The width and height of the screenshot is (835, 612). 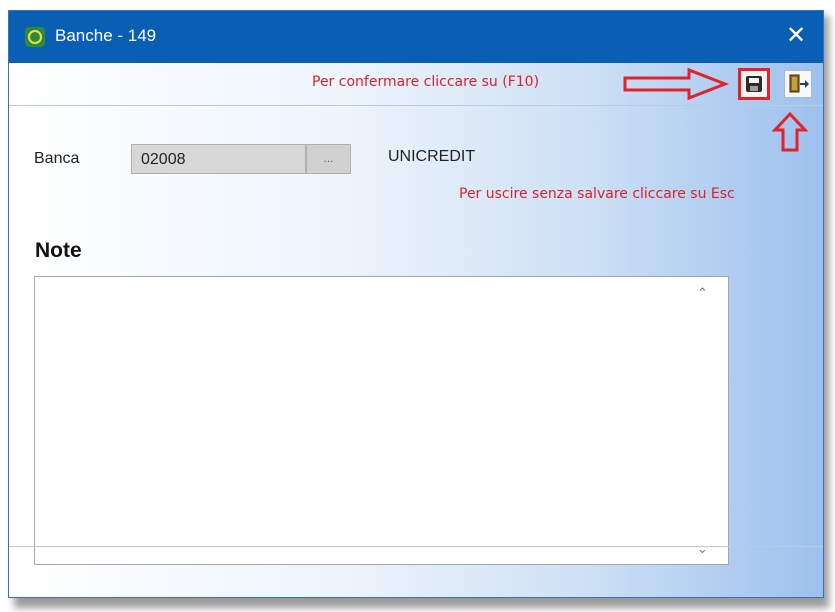 I want to click on close-button: ✕, so click(x=796, y=36).